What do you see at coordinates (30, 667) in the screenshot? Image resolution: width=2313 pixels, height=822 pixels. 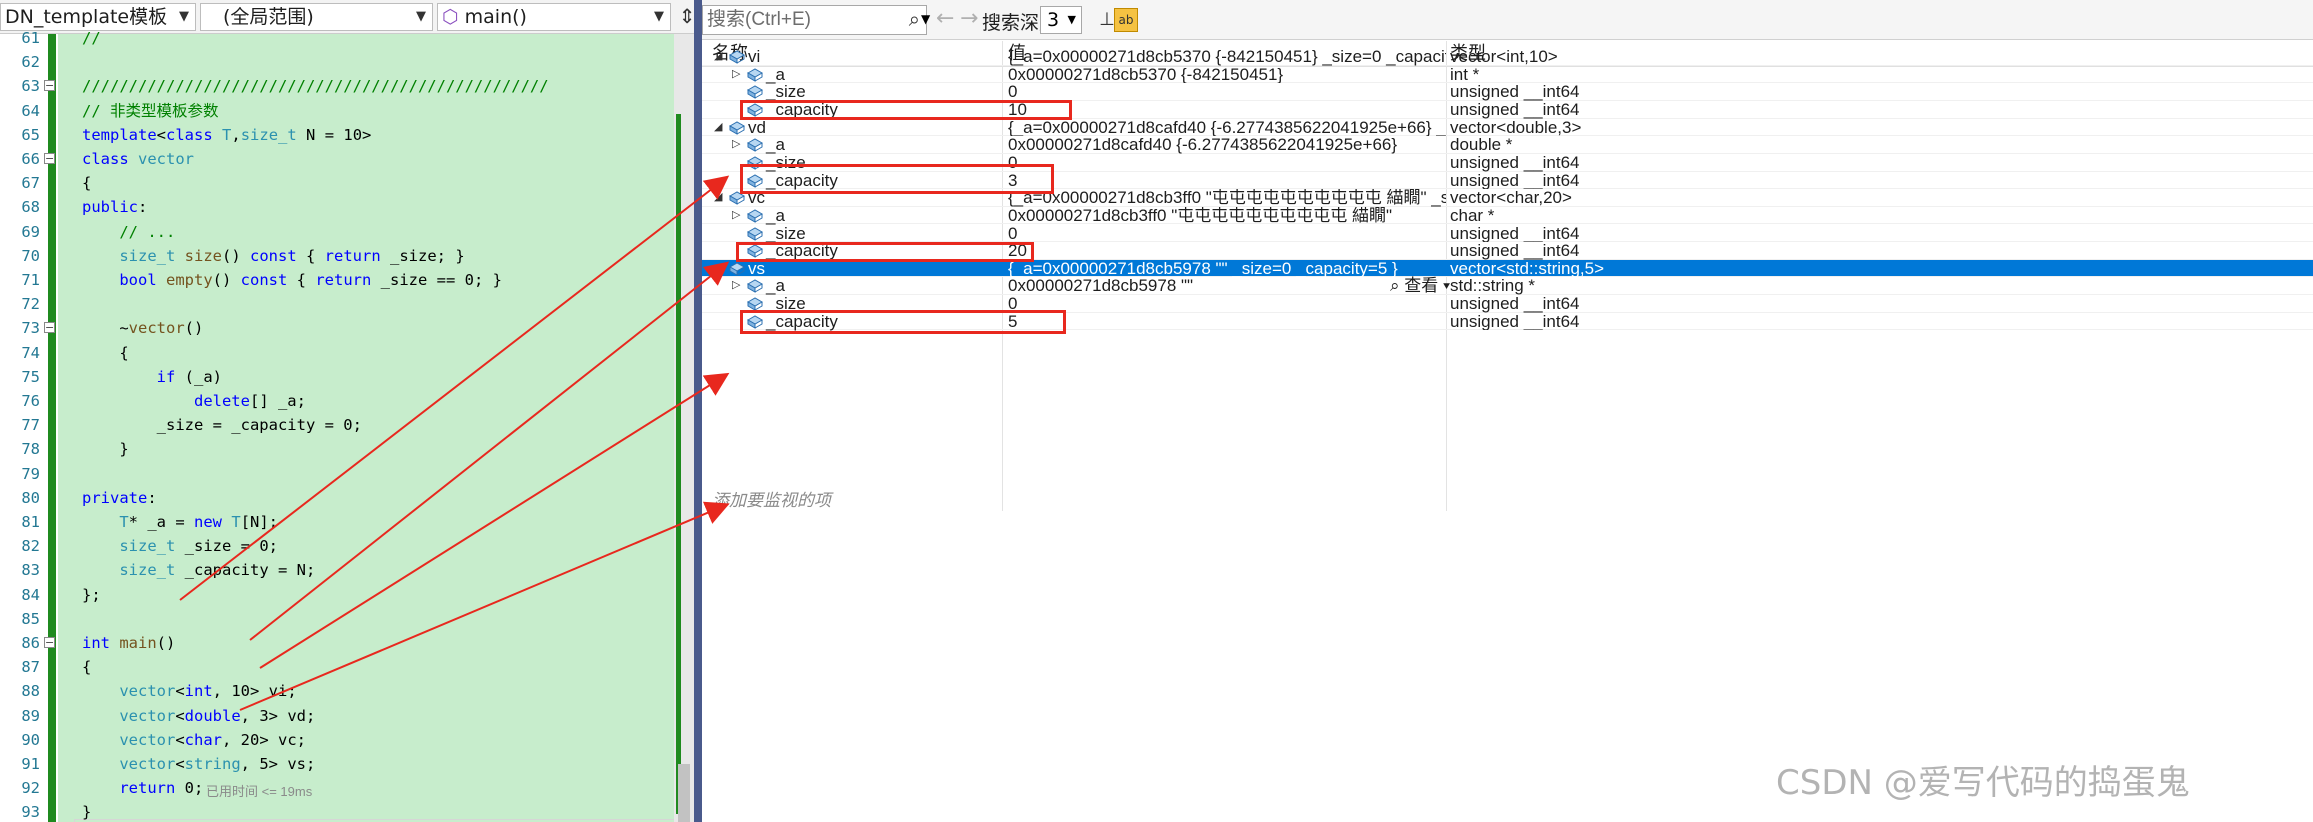 I see `line-number: 87` at bounding box center [30, 667].